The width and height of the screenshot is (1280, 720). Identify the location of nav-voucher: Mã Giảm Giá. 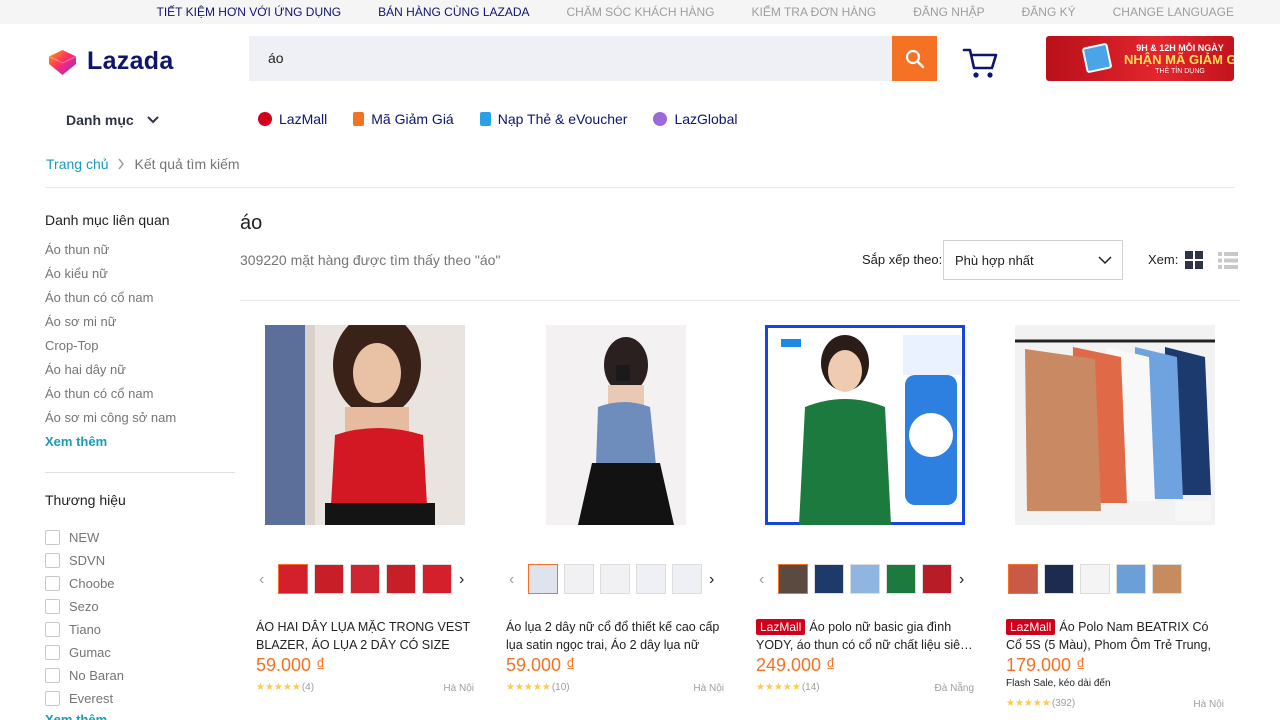
(403, 119).